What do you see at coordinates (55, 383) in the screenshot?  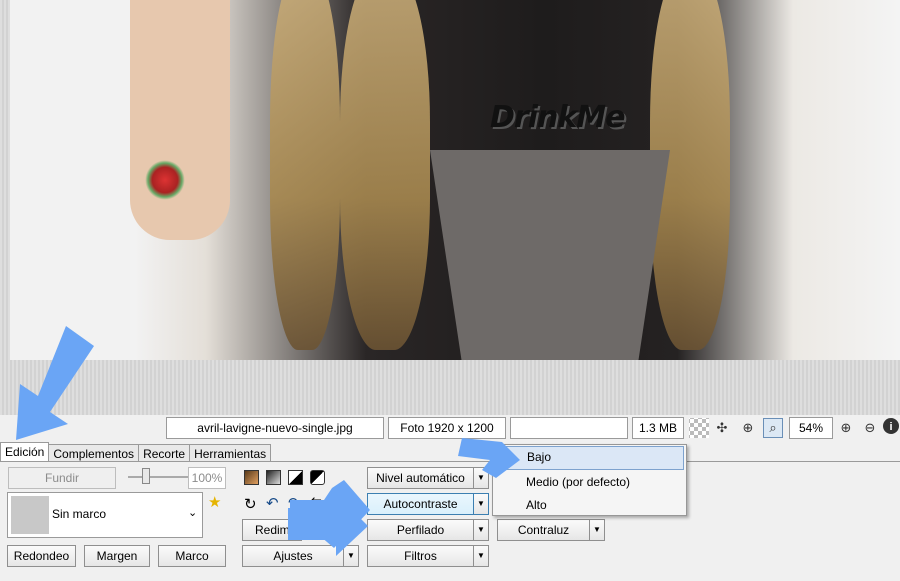 I see `arrow-to-tab` at bounding box center [55, 383].